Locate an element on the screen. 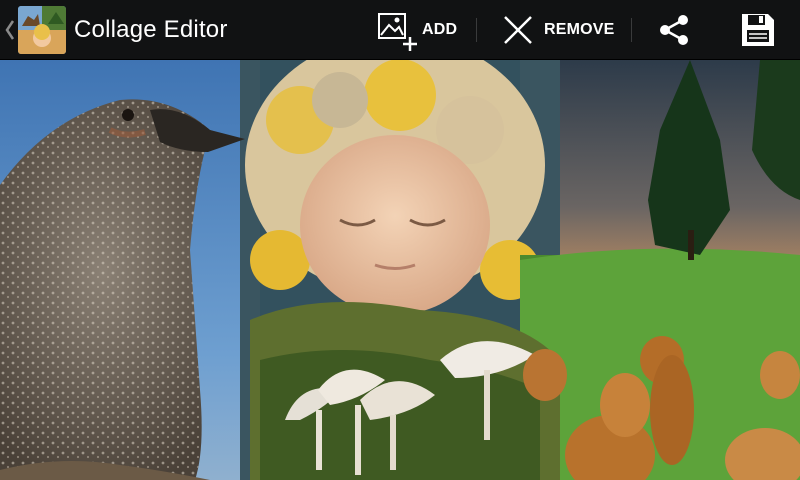 The height and width of the screenshot is (480, 800). add-button-label: ADD is located at coordinates (440, 29).